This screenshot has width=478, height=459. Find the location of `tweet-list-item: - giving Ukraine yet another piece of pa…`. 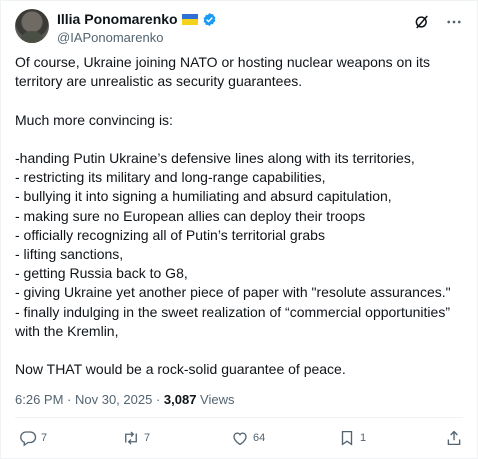

tweet-list-item: - giving Ukraine yet another piece of pa… is located at coordinates (233, 292).